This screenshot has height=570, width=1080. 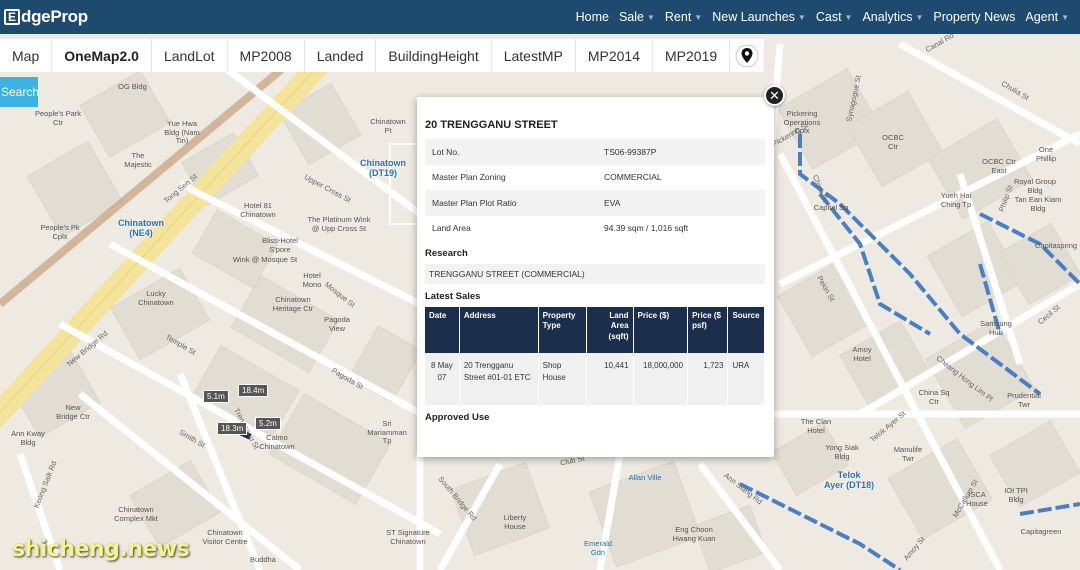 I want to click on map-label: Royal Group Bldg, so click(x=1035, y=186).